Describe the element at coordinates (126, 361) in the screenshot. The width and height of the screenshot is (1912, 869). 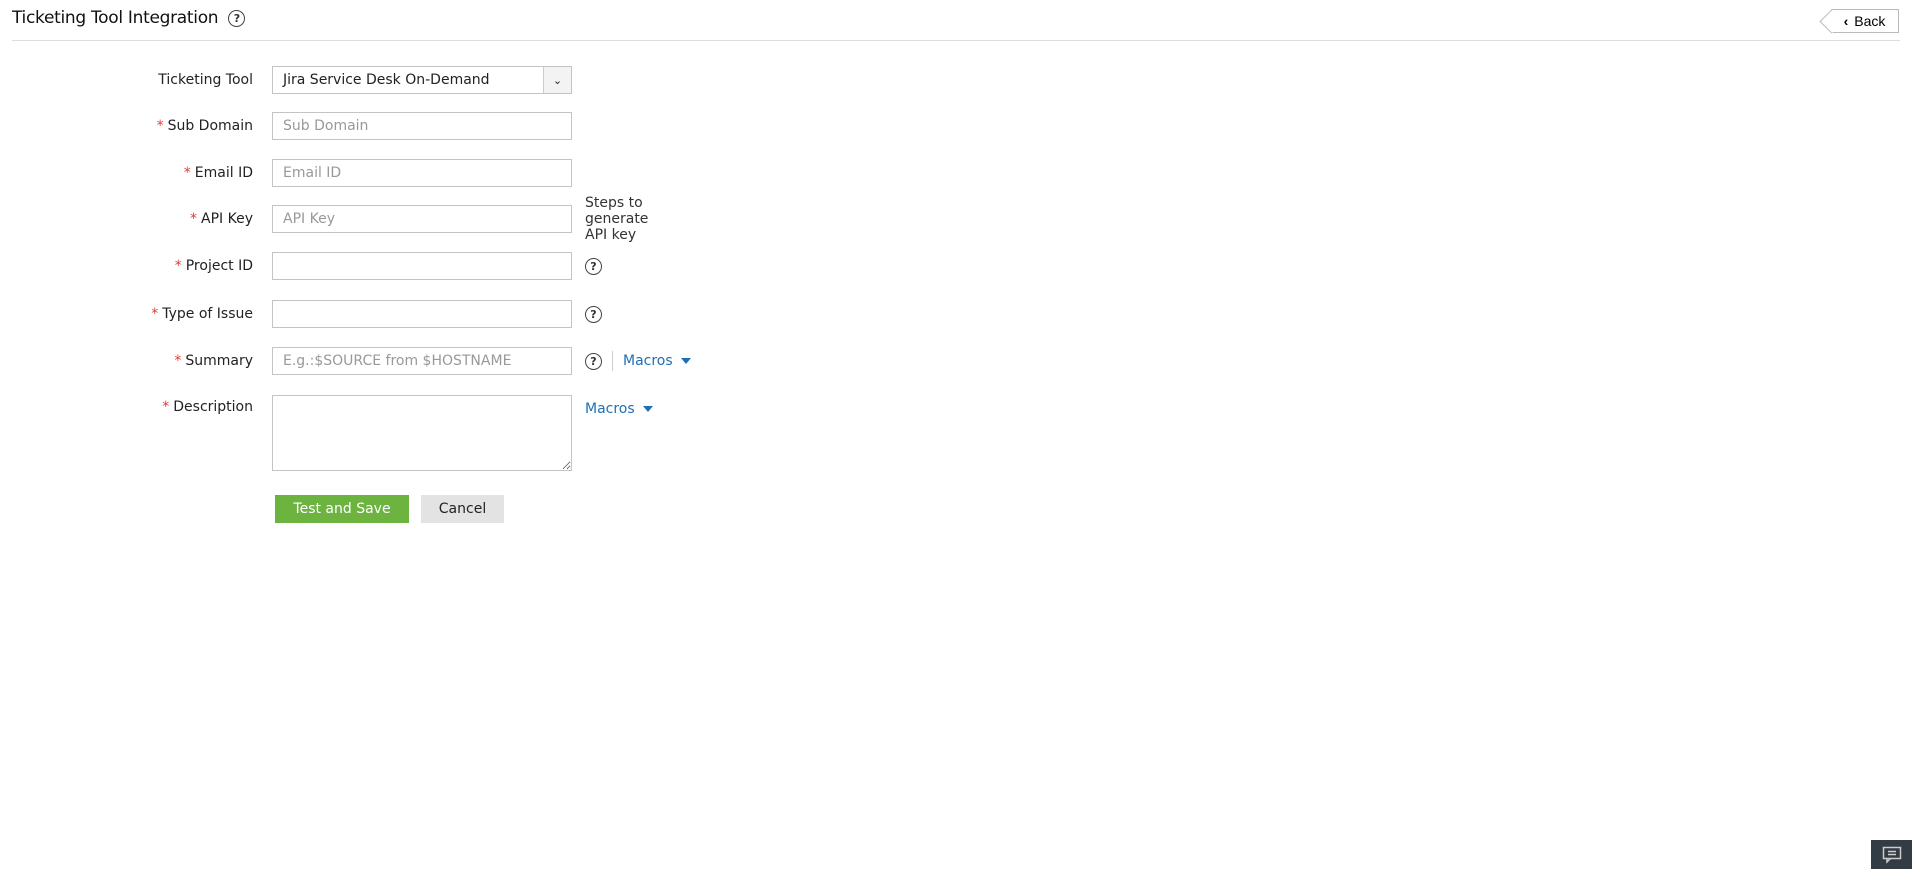
I see `label-summary: * Summary` at that location.